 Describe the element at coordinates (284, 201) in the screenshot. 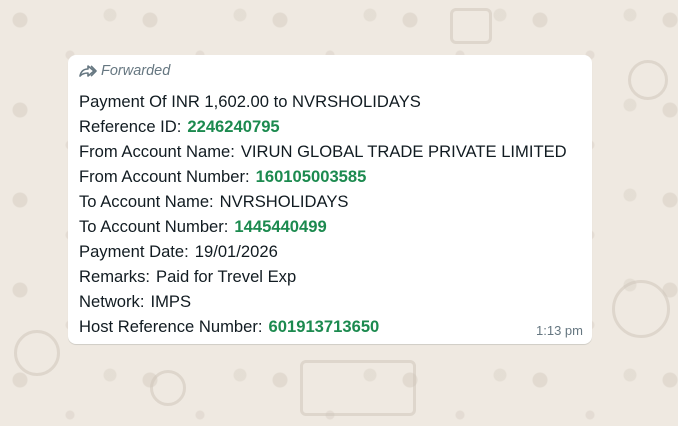

I see `to-account-name-value: NVRSHOLIDAYS` at that location.